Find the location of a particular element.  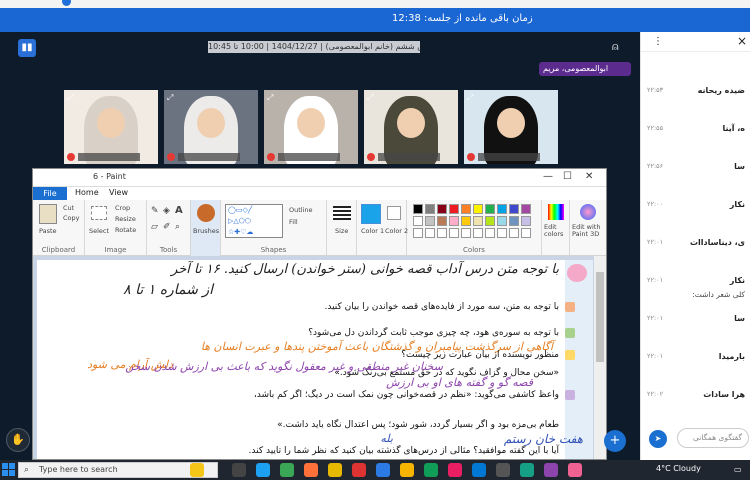

paint3d-app-icon is located at coordinates (575, 470).